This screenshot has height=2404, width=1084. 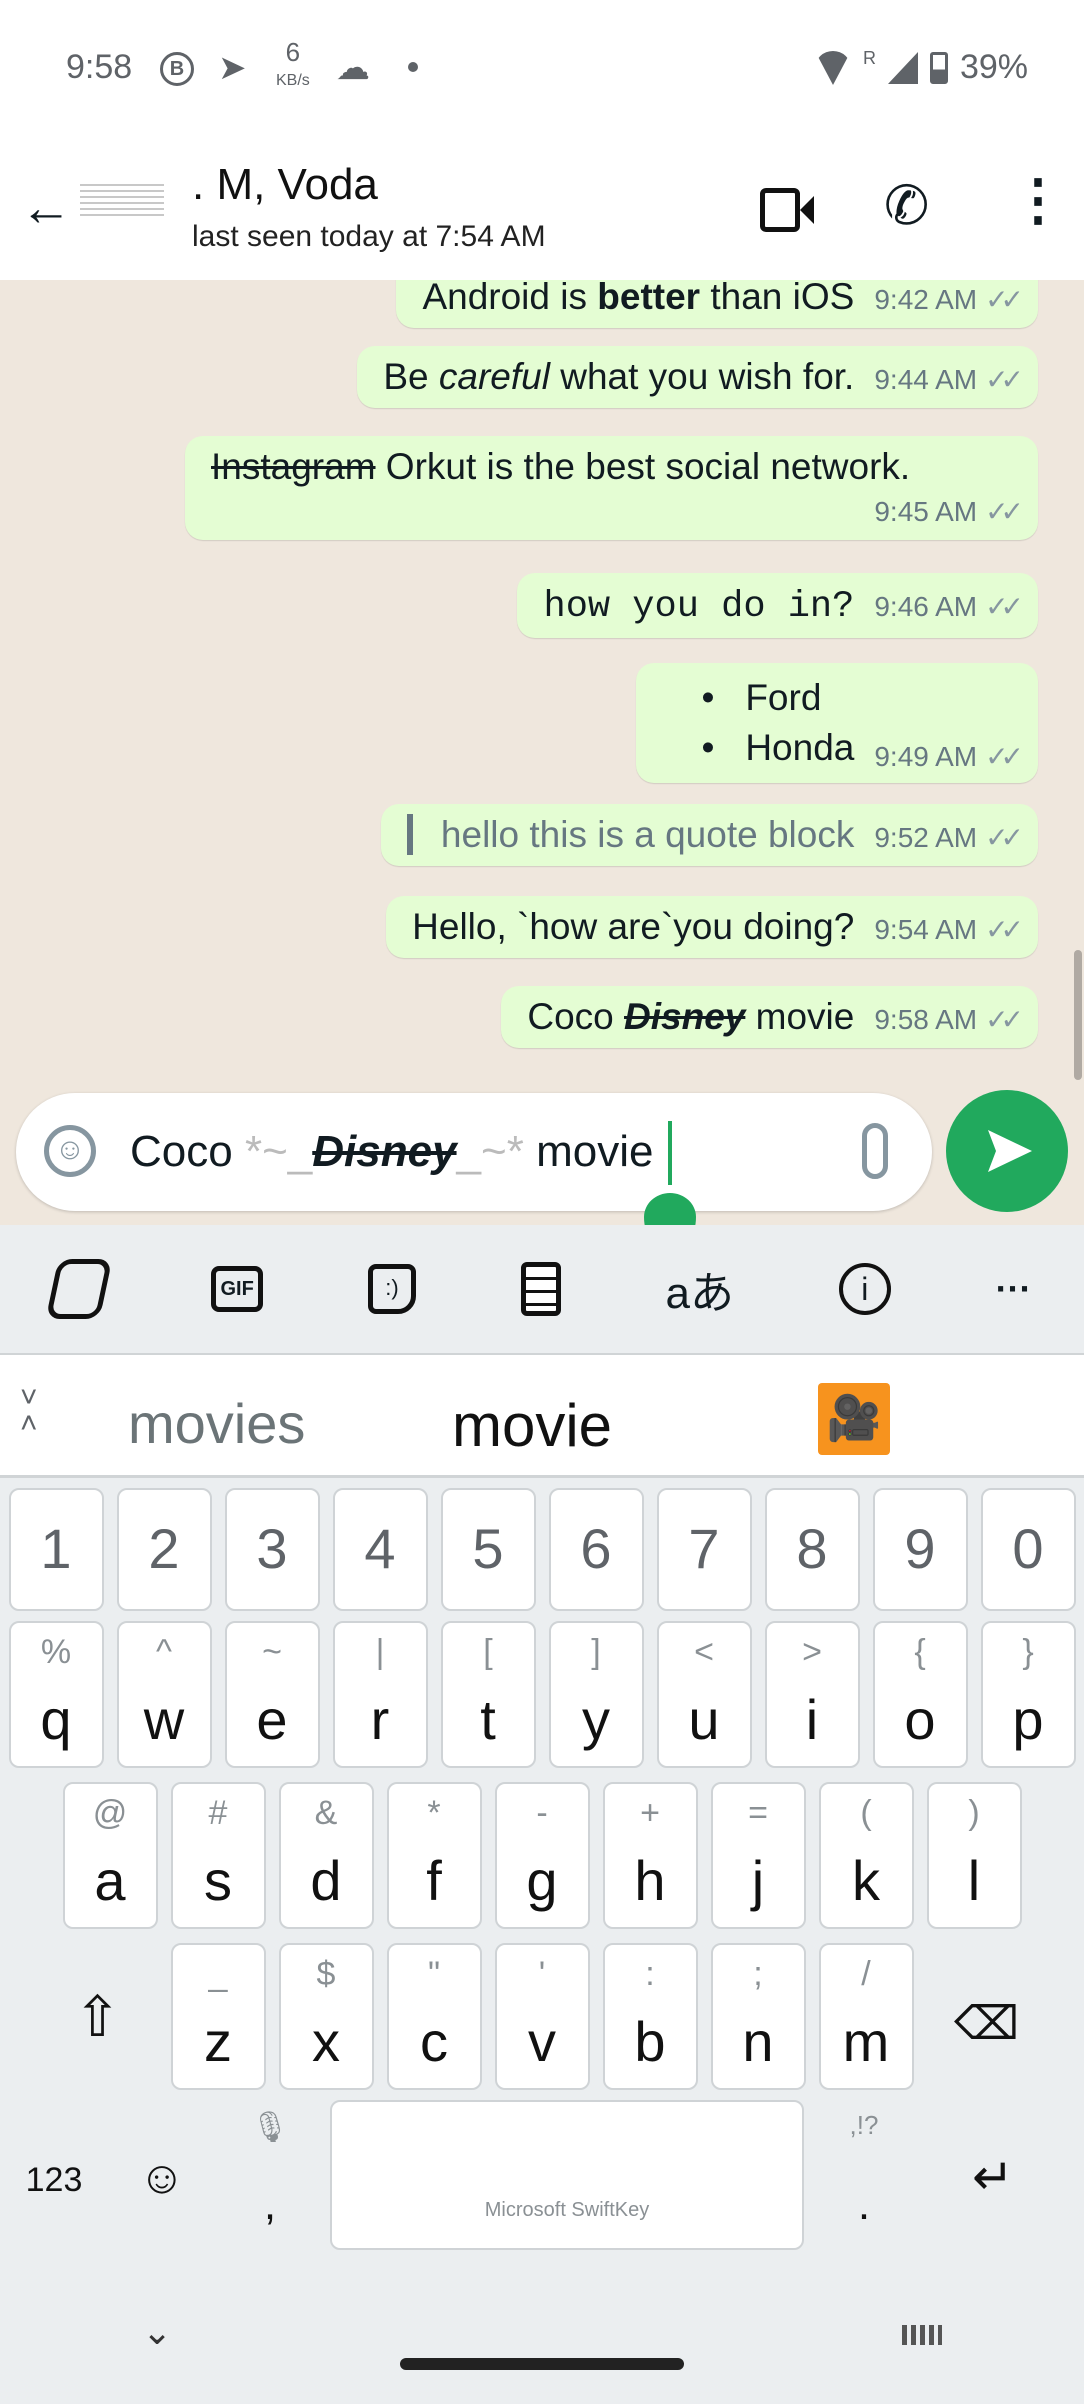 What do you see at coordinates (921, 67) in the screenshot?
I see `status-right: R 39%` at bounding box center [921, 67].